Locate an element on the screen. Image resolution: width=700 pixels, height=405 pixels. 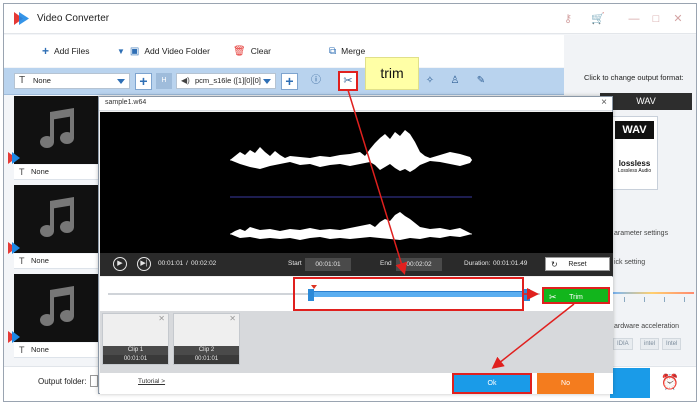
music-note-icon is located at coordinates (57, 306).